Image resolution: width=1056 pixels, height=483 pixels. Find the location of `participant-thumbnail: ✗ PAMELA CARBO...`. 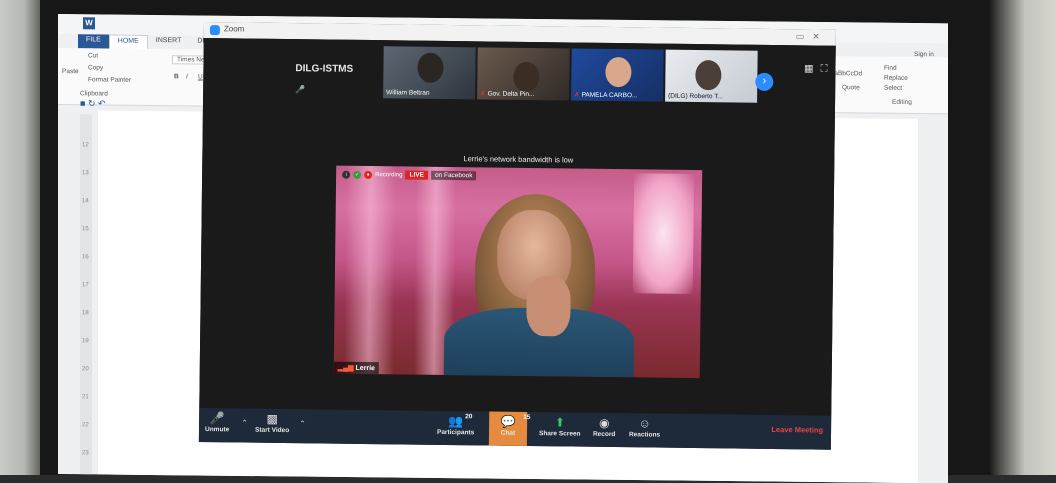

participant-thumbnail: ✗ PAMELA CARBO... is located at coordinates (617, 75).